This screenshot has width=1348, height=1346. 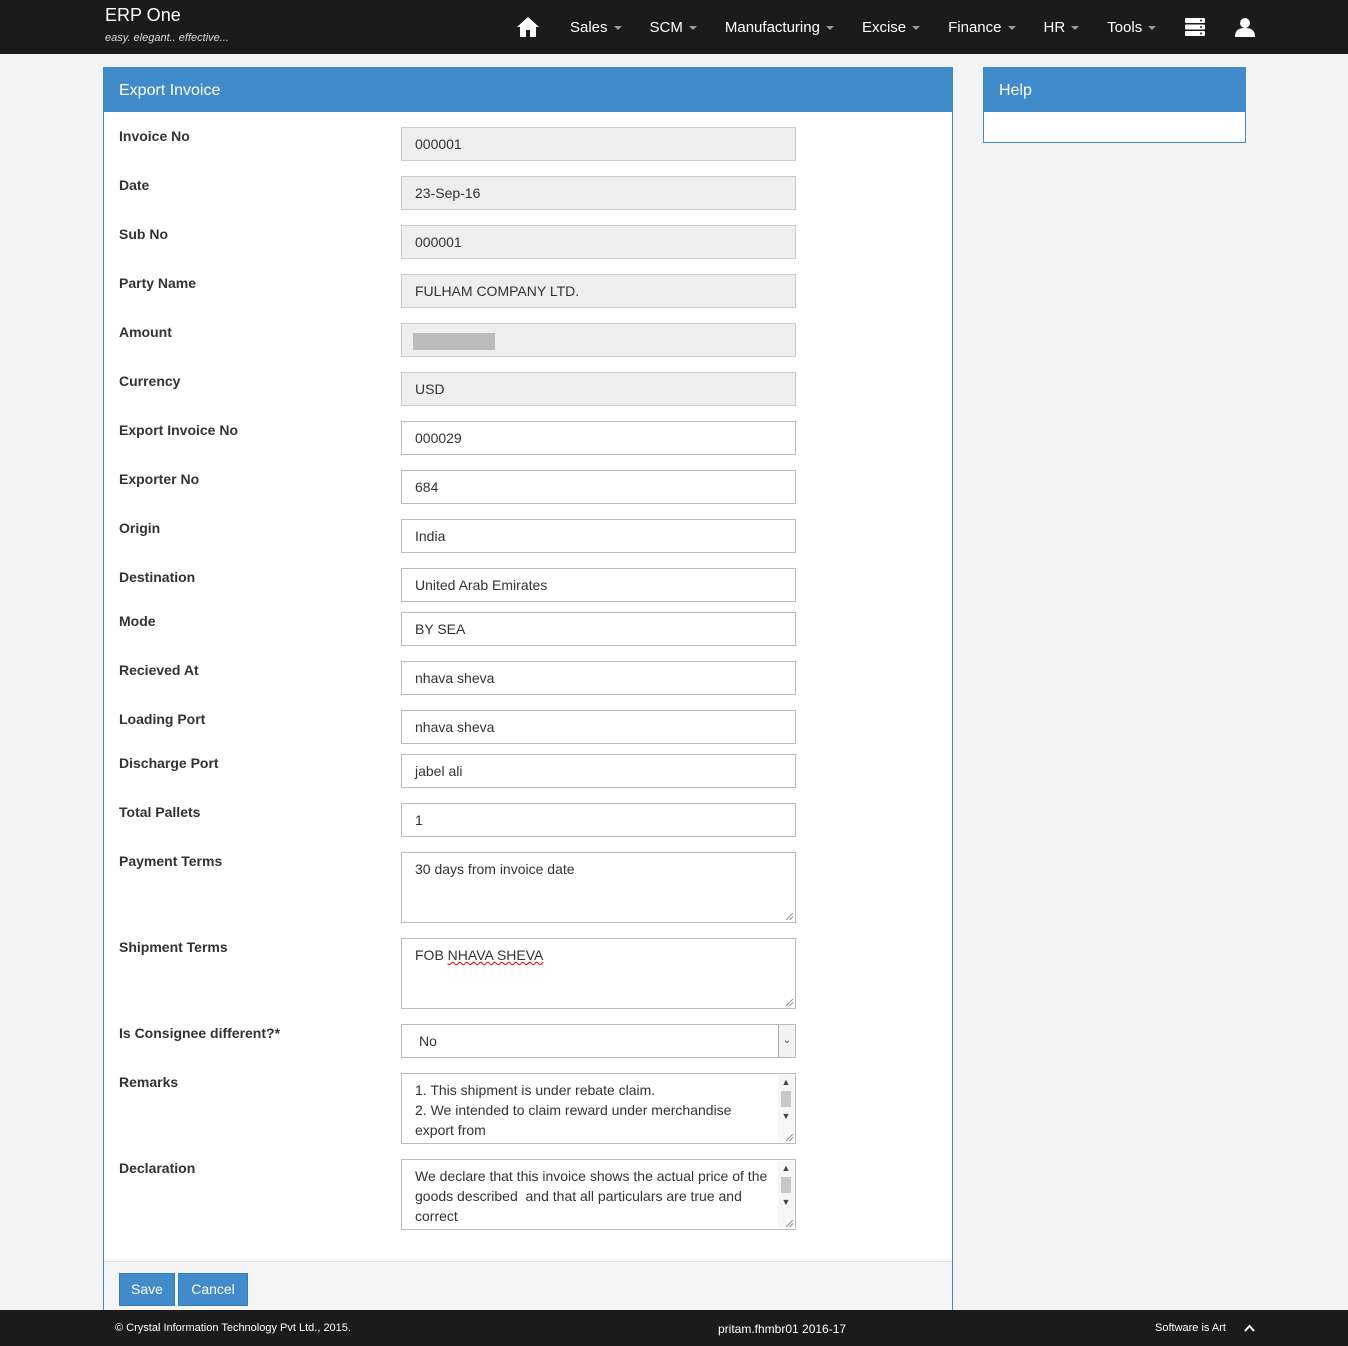 What do you see at coordinates (598, 629) in the screenshot?
I see `mode-input: BY SEA` at bounding box center [598, 629].